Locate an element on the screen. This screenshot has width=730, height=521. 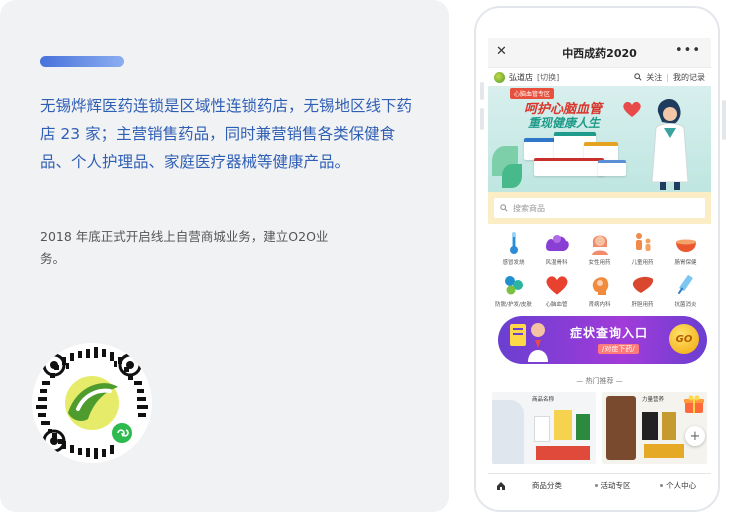
tab-profile: 个人中心 is located at coordinates (678, 485).